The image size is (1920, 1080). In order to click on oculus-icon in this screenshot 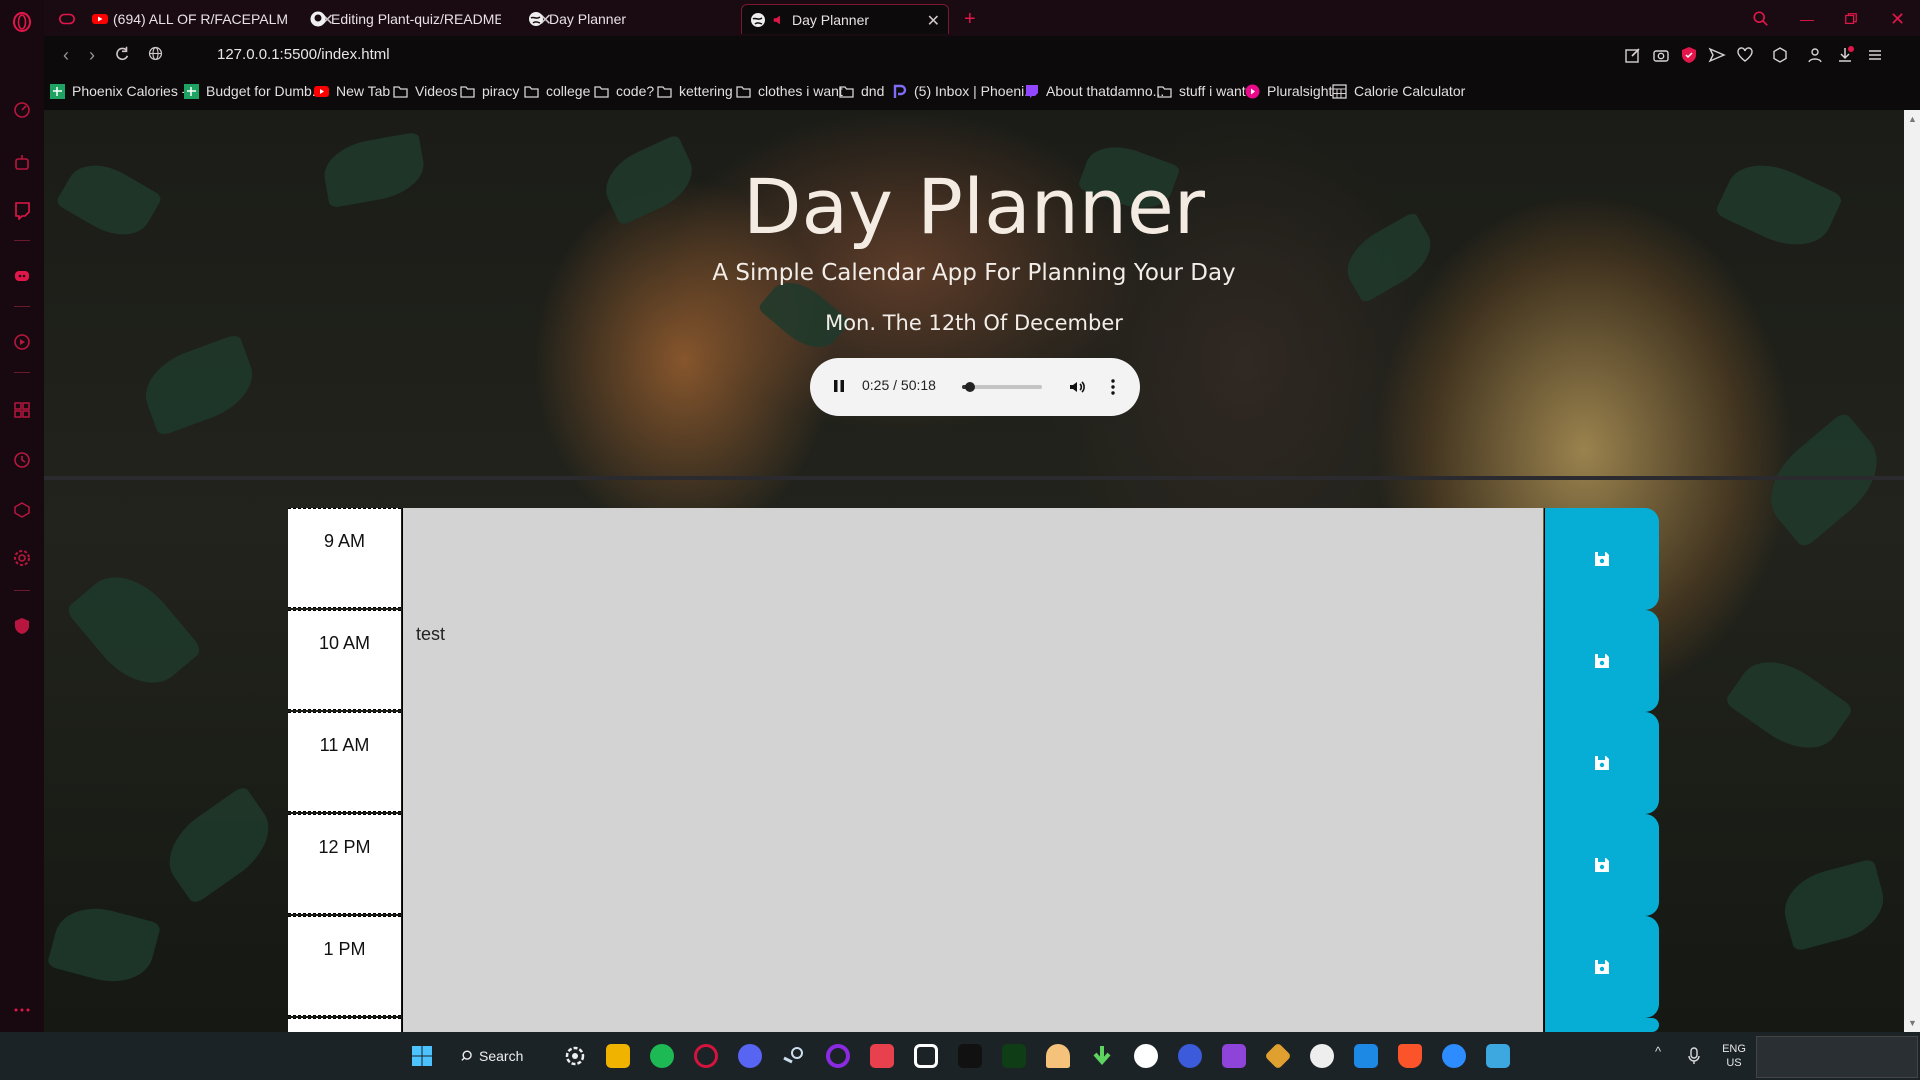, I will do `click(926, 1056)`.